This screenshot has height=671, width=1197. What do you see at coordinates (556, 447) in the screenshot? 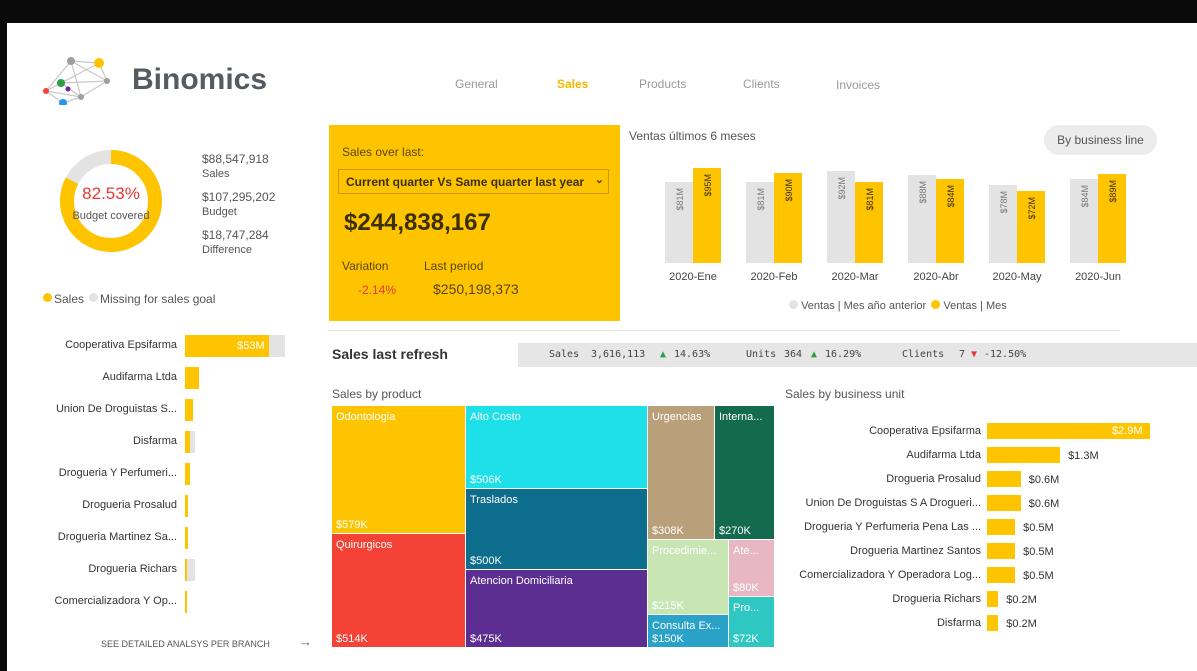
I see `treemap-cell: Alto Costo $506K` at bounding box center [556, 447].